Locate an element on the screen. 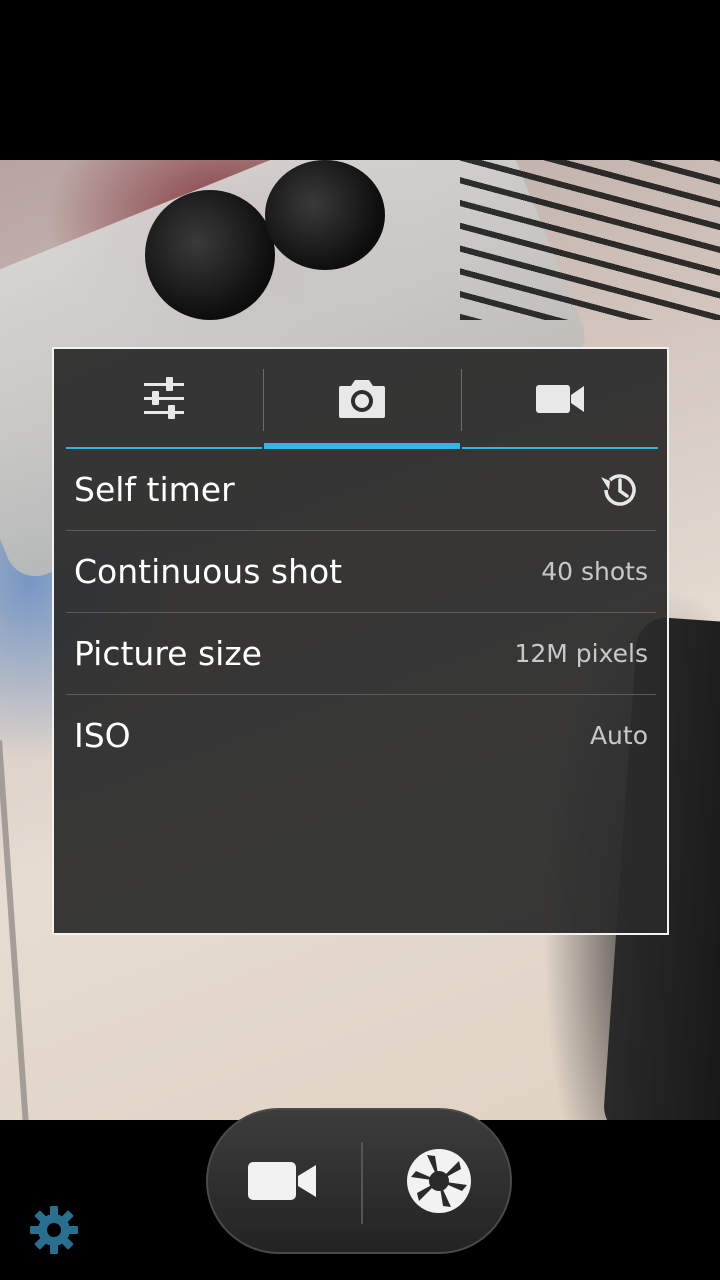 This screenshot has width=720, height=1280. shutter-icon is located at coordinates (439, 1181).